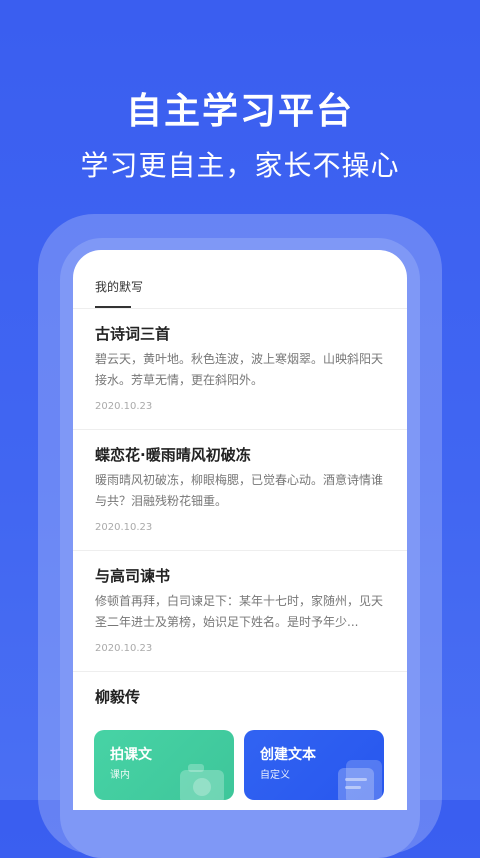 This screenshot has width=480, height=858. I want to click on item-text: 碧云天，黄叶地。秋色连波，波上寒烟翠。山映斜阳天接水。芳草无情，更在斜阳外。, so click(239, 369).